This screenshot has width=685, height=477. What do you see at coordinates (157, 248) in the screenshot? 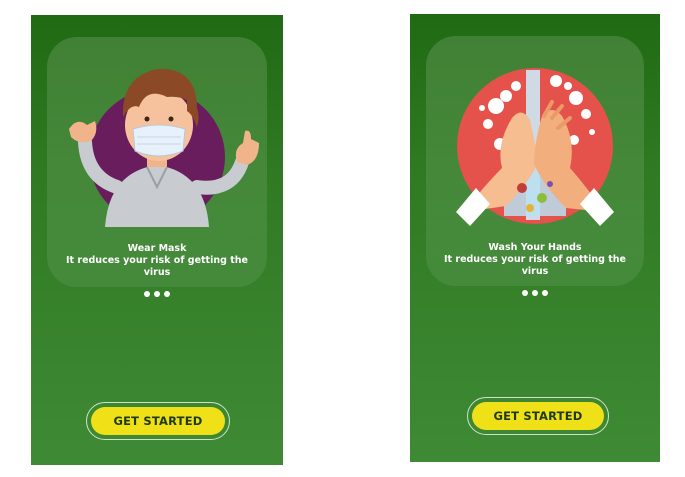
I see `slide-title: Wear Mask` at bounding box center [157, 248].